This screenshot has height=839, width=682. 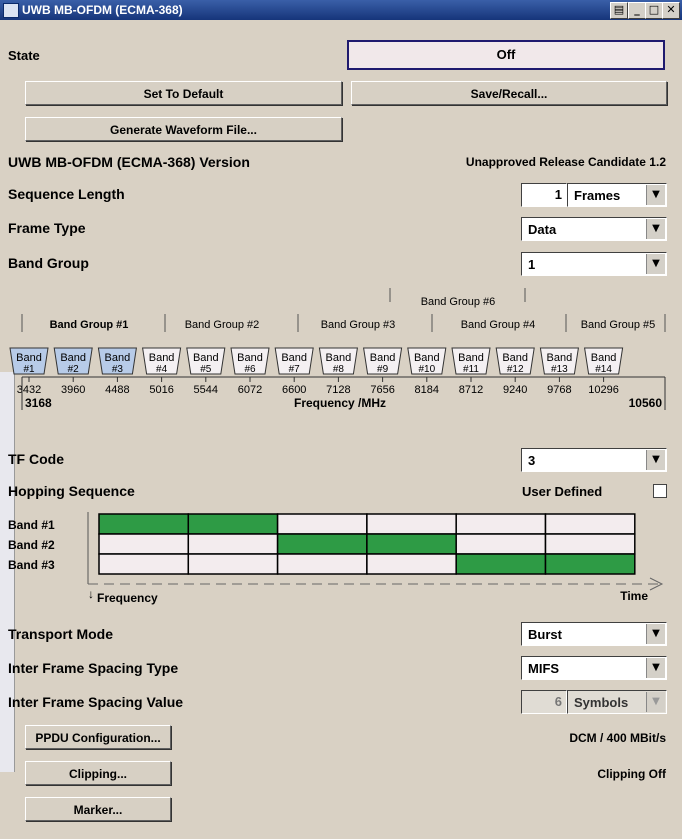 I want to click on ppdu-status: DCM / 400 MBit/s, so click(x=617, y=738).